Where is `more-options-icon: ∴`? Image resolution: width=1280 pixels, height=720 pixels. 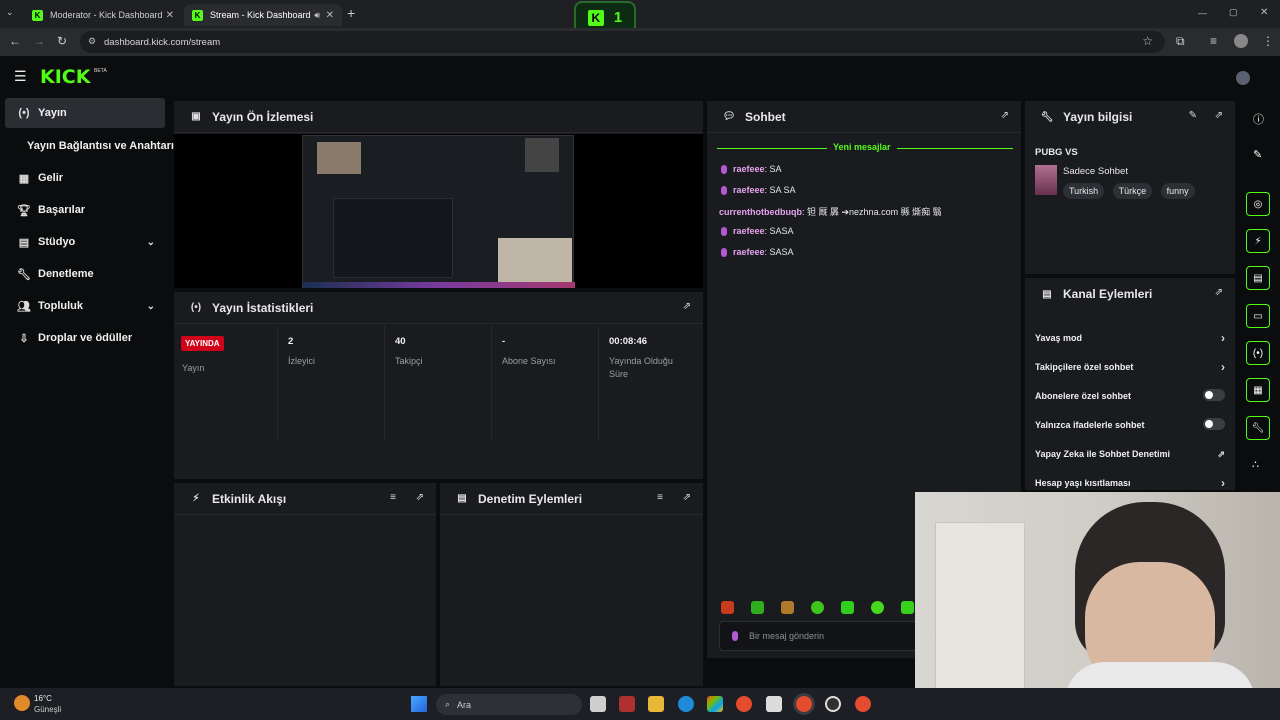 more-options-icon: ∴ is located at coordinates (1255, 464).